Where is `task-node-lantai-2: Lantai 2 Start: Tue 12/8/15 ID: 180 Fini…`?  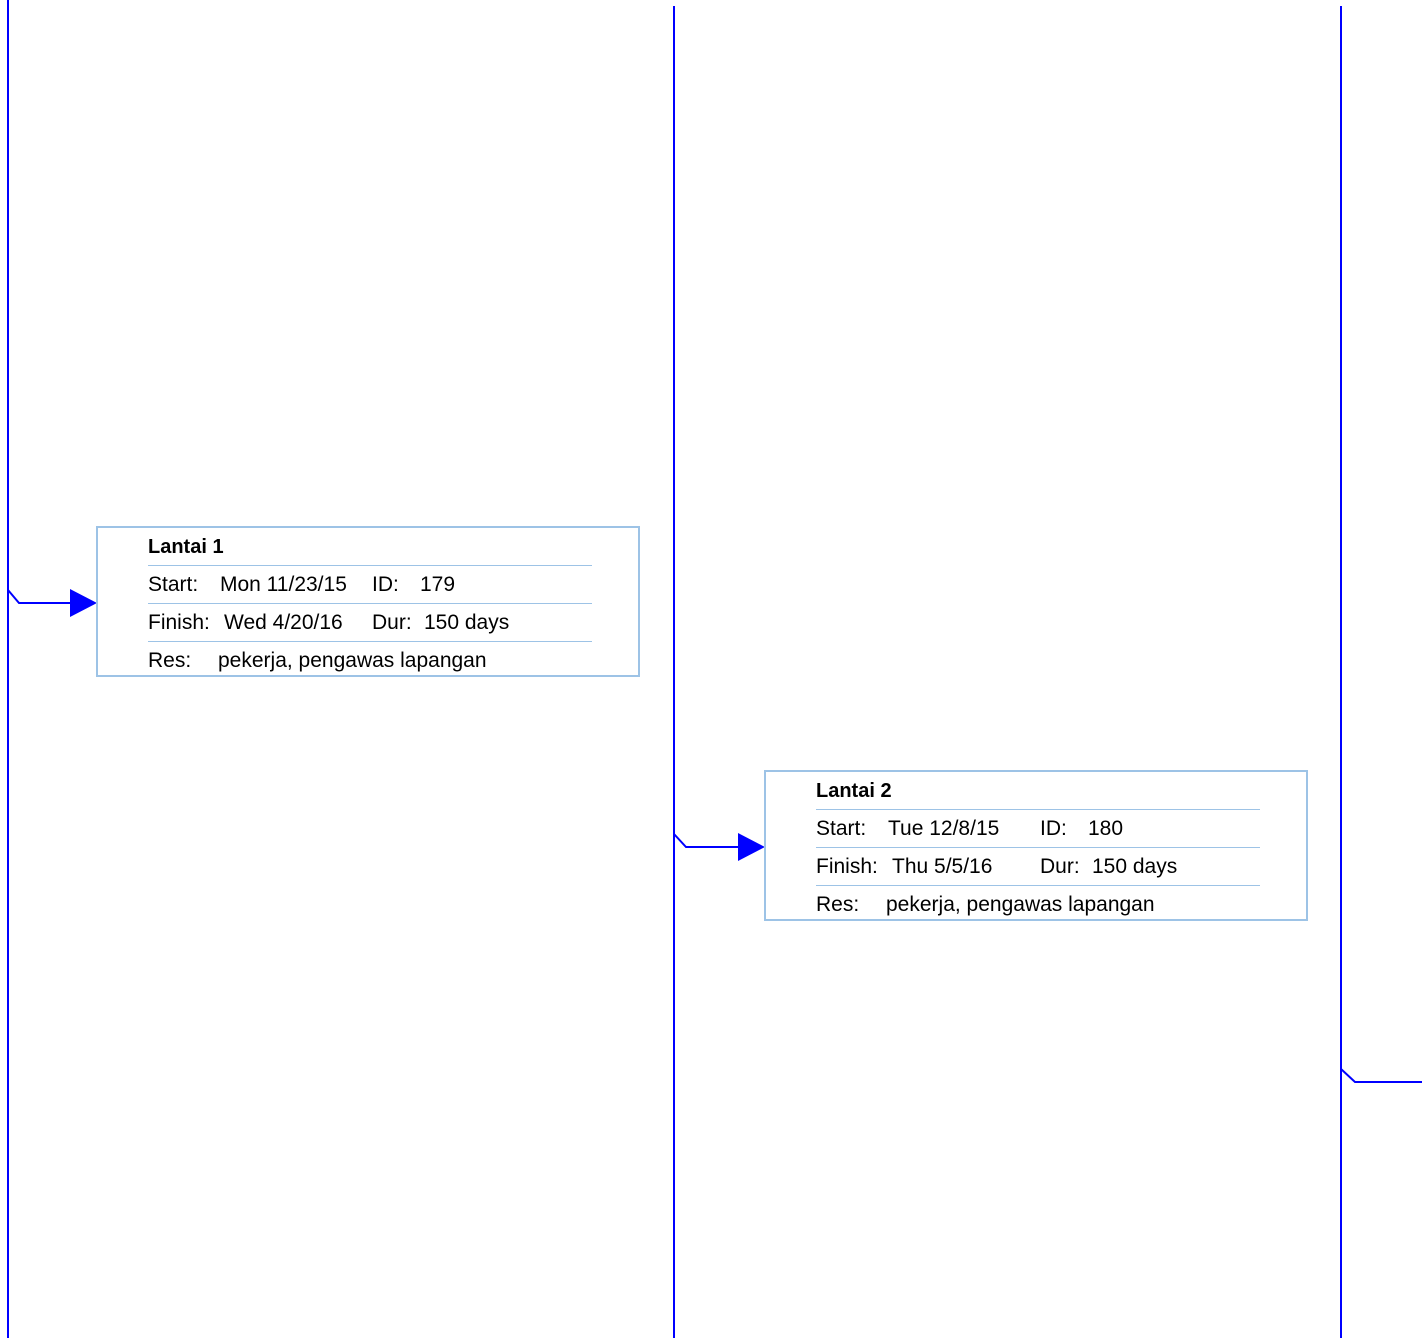 task-node-lantai-2: Lantai 2 Start: Tue 12/8/15 ID: 180 Fini… is located at coordinates (1036, 845).